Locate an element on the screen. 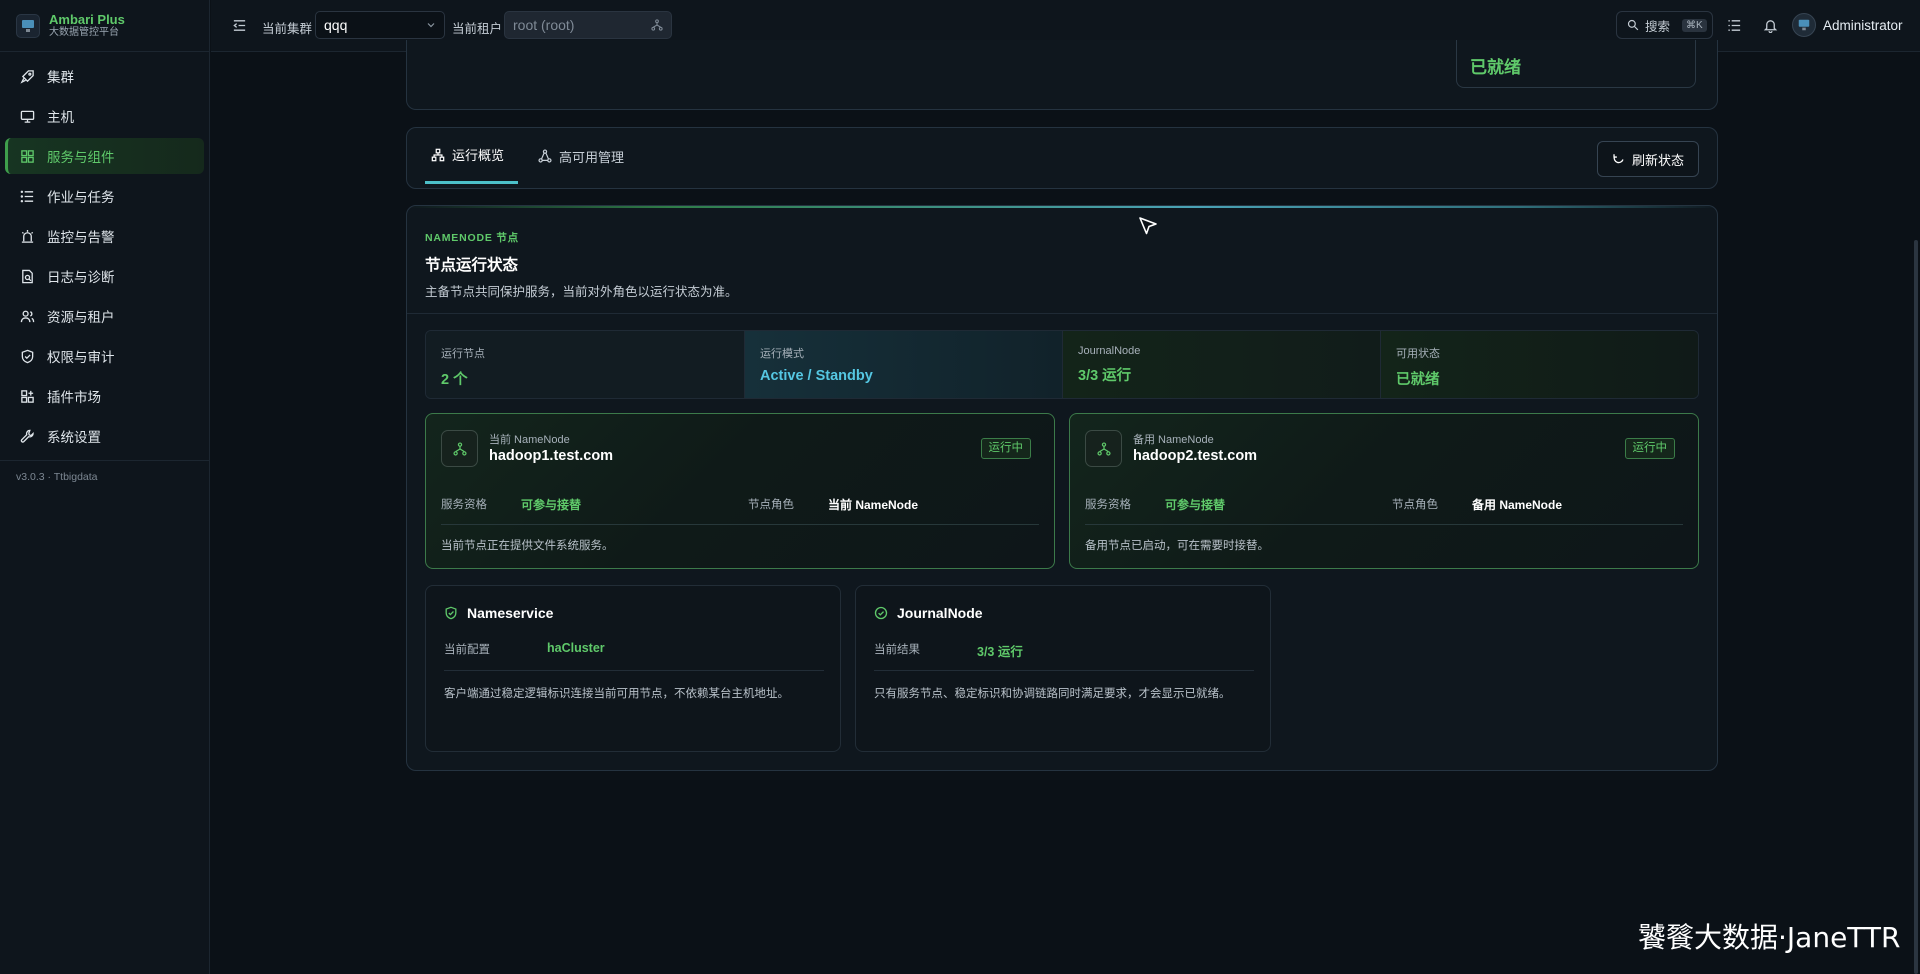 The image size is (1920, 974). sidebar-item-services: 服务与组件 is located at coordinates (104, 156).